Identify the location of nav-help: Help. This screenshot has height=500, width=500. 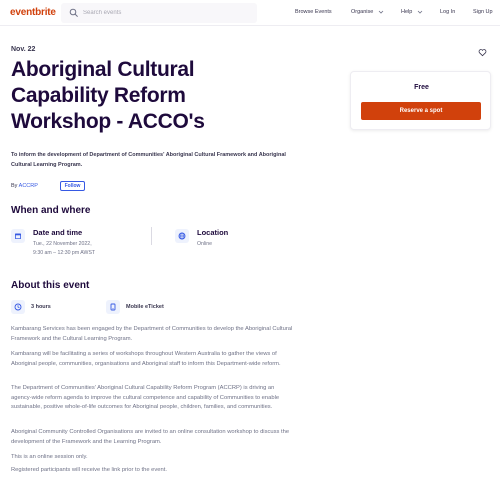
(412, 12).